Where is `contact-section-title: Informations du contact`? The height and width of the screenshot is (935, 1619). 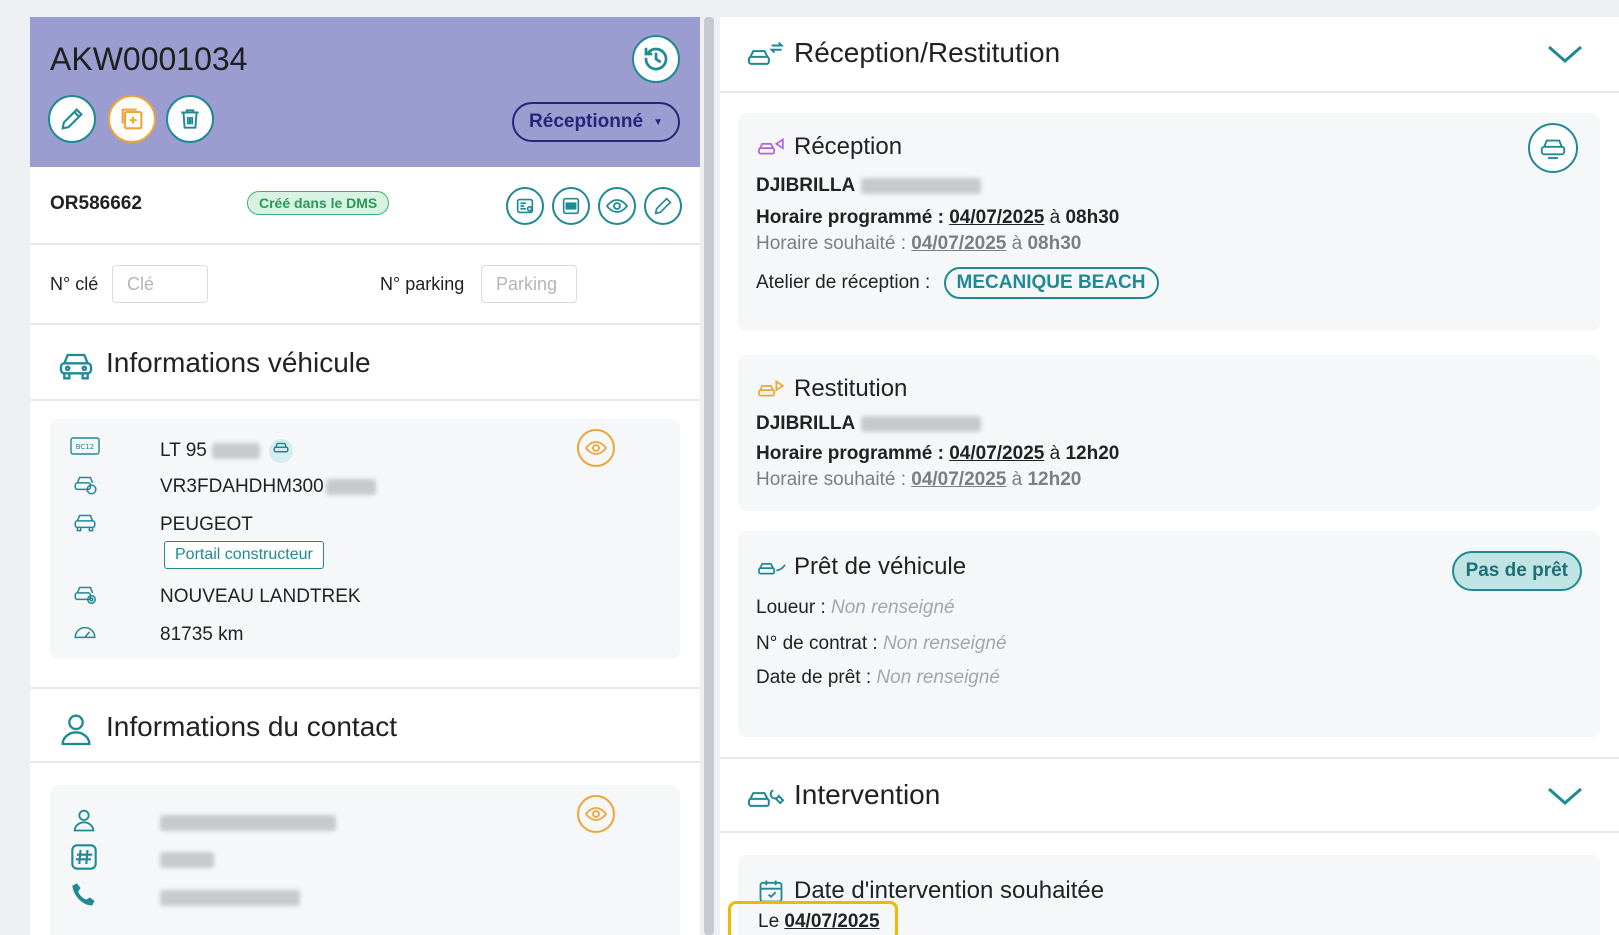
contact-section-title: Informations du contact is located at coordinates (252, 726).